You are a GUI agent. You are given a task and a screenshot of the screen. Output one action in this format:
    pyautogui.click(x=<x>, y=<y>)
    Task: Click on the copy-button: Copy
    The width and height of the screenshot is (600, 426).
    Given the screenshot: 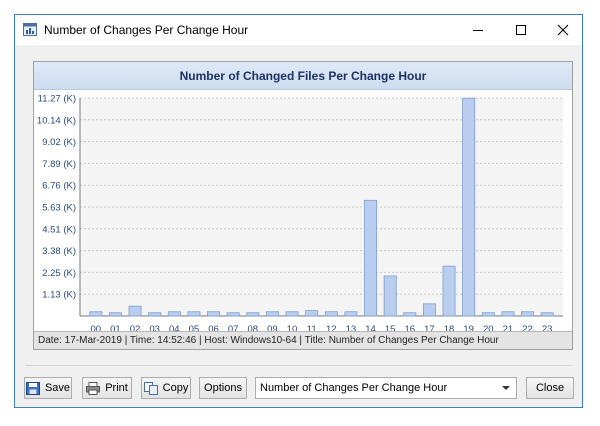 What is the action you would take?
    pyautogui.click(x=166, y=388)
    